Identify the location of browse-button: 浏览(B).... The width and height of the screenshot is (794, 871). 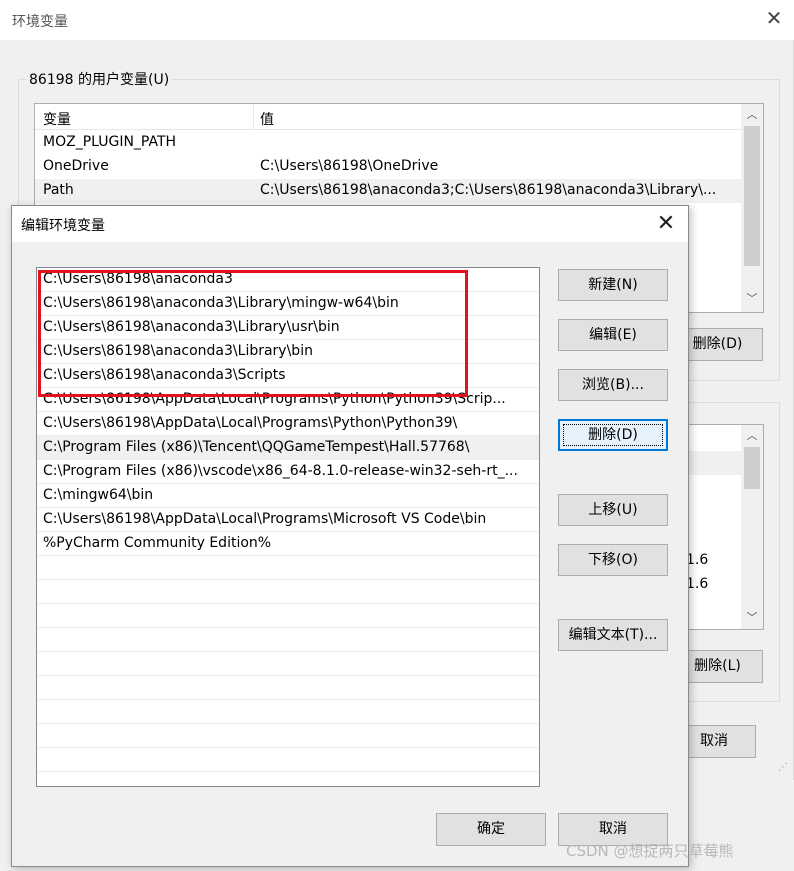
(613, 385).